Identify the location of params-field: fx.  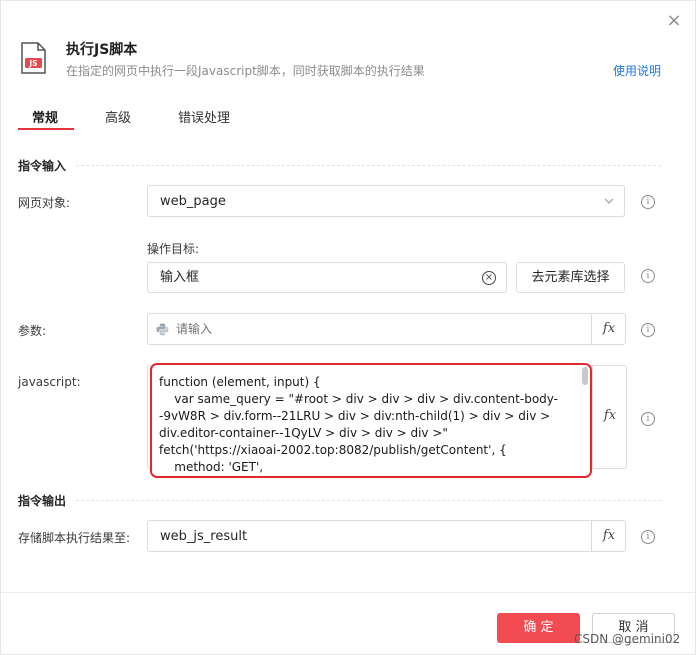
(386, 329).